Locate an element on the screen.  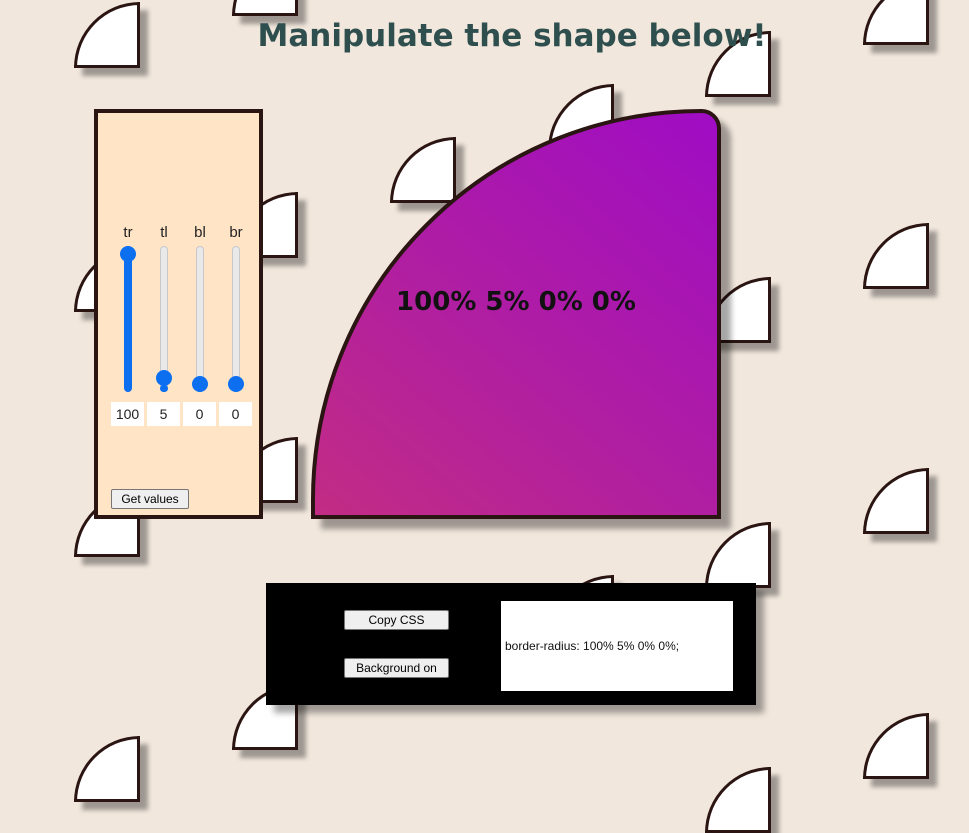
slider-label: br is located at coordinates (236, 232).